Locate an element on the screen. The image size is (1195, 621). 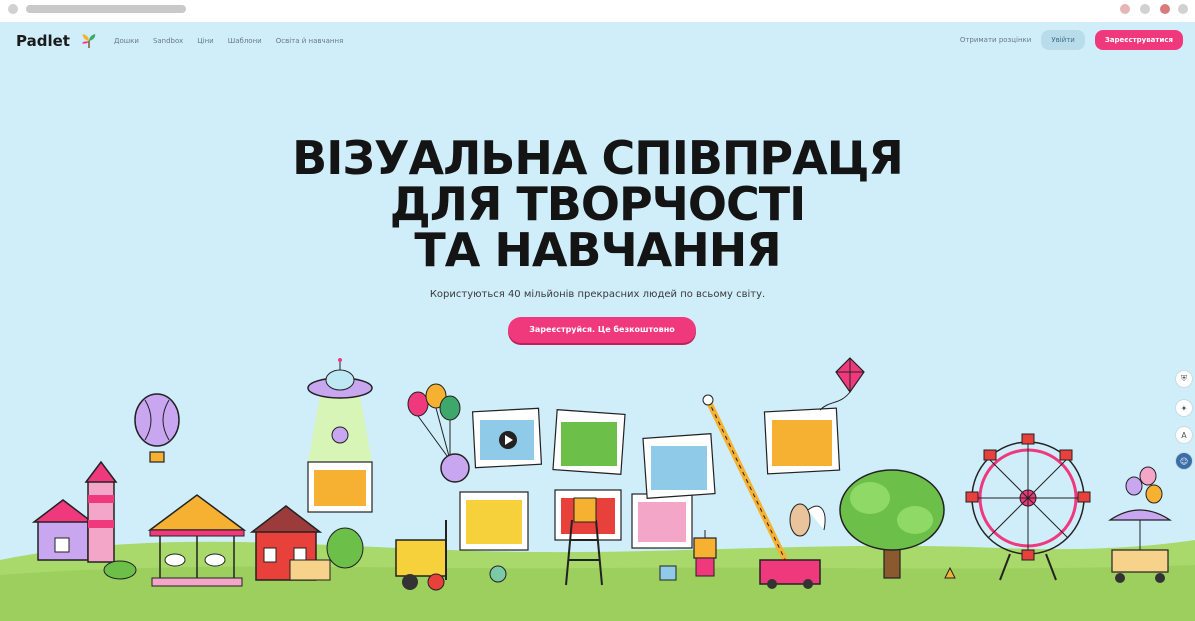
chat-icon: ☺ is located at coordinates (1184, 461).